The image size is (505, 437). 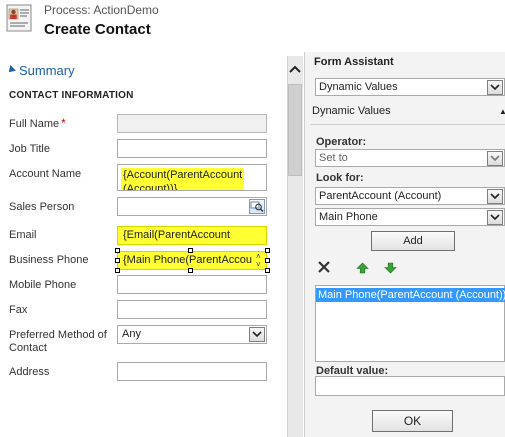 What do you see at coordinates (351, 111) in the screenshot?
I see `dynamic-values-header: Dynamic Values` at bounding box center [351, 111].